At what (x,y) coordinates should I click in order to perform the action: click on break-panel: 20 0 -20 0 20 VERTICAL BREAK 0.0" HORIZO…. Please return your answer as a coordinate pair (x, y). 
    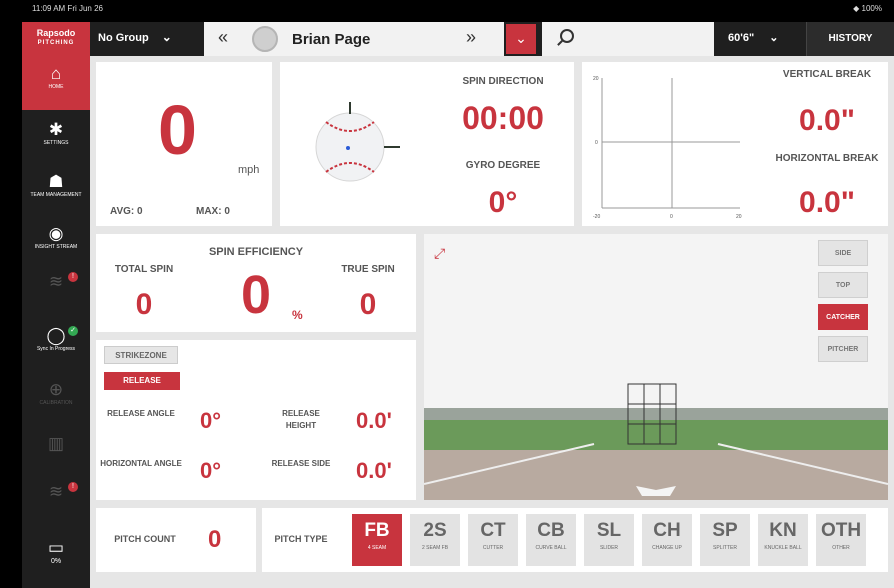
    Looking at the image, I should click on (735, 144).